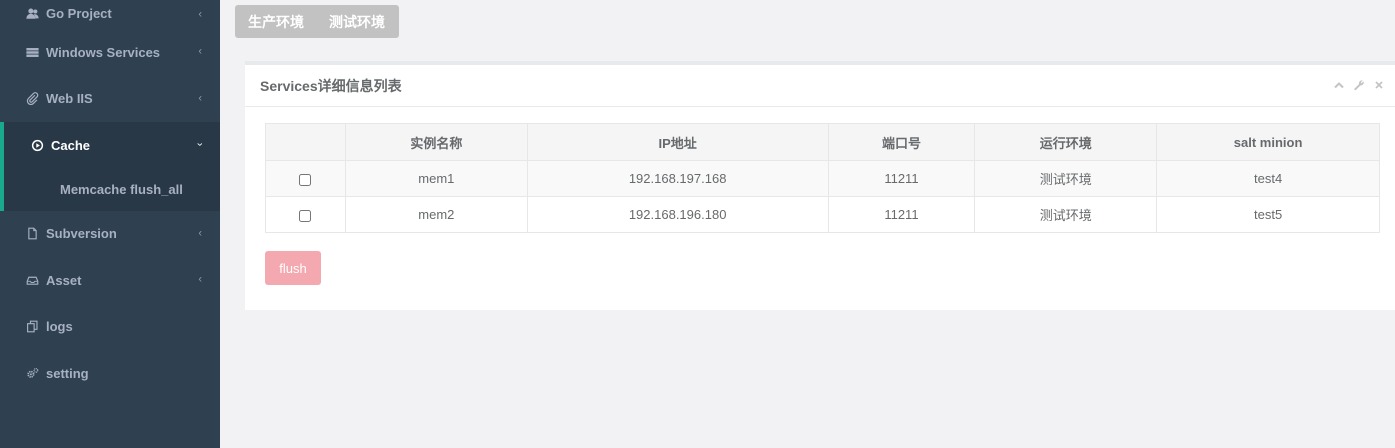 The image size is (1395, 448). I want to click on sidebar-subitem-memcache-flush-all: Memcache flush_all, so click(110, 189).